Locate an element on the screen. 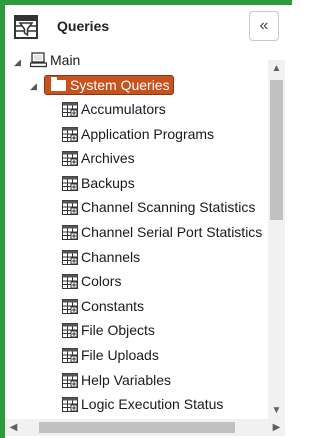 The image size is (320, 438). tree-node-label: Channel Serial Port Statistics is located at coordinates (172, 232).